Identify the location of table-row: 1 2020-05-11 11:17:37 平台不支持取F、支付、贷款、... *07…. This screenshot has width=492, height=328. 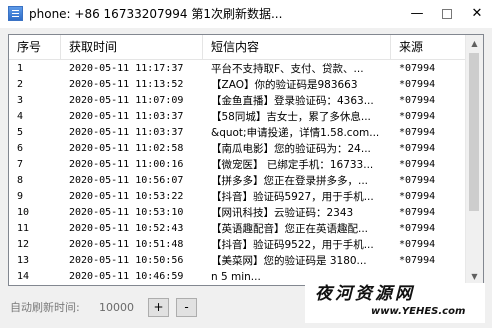
(238, 69).